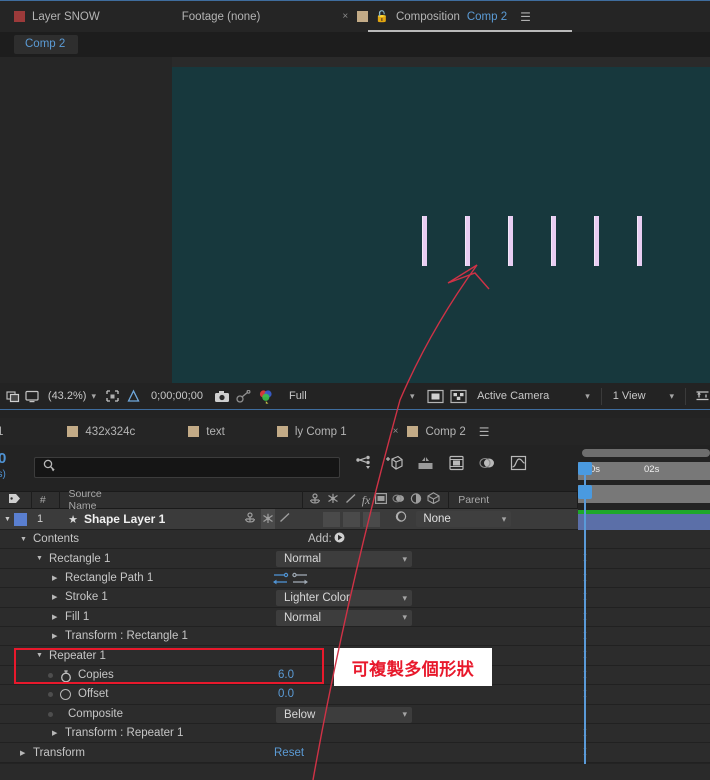  Describe the element at coordinates (644, 637) in the screenshot. I see `track-row-transform-rectangle-1: I` at that location.